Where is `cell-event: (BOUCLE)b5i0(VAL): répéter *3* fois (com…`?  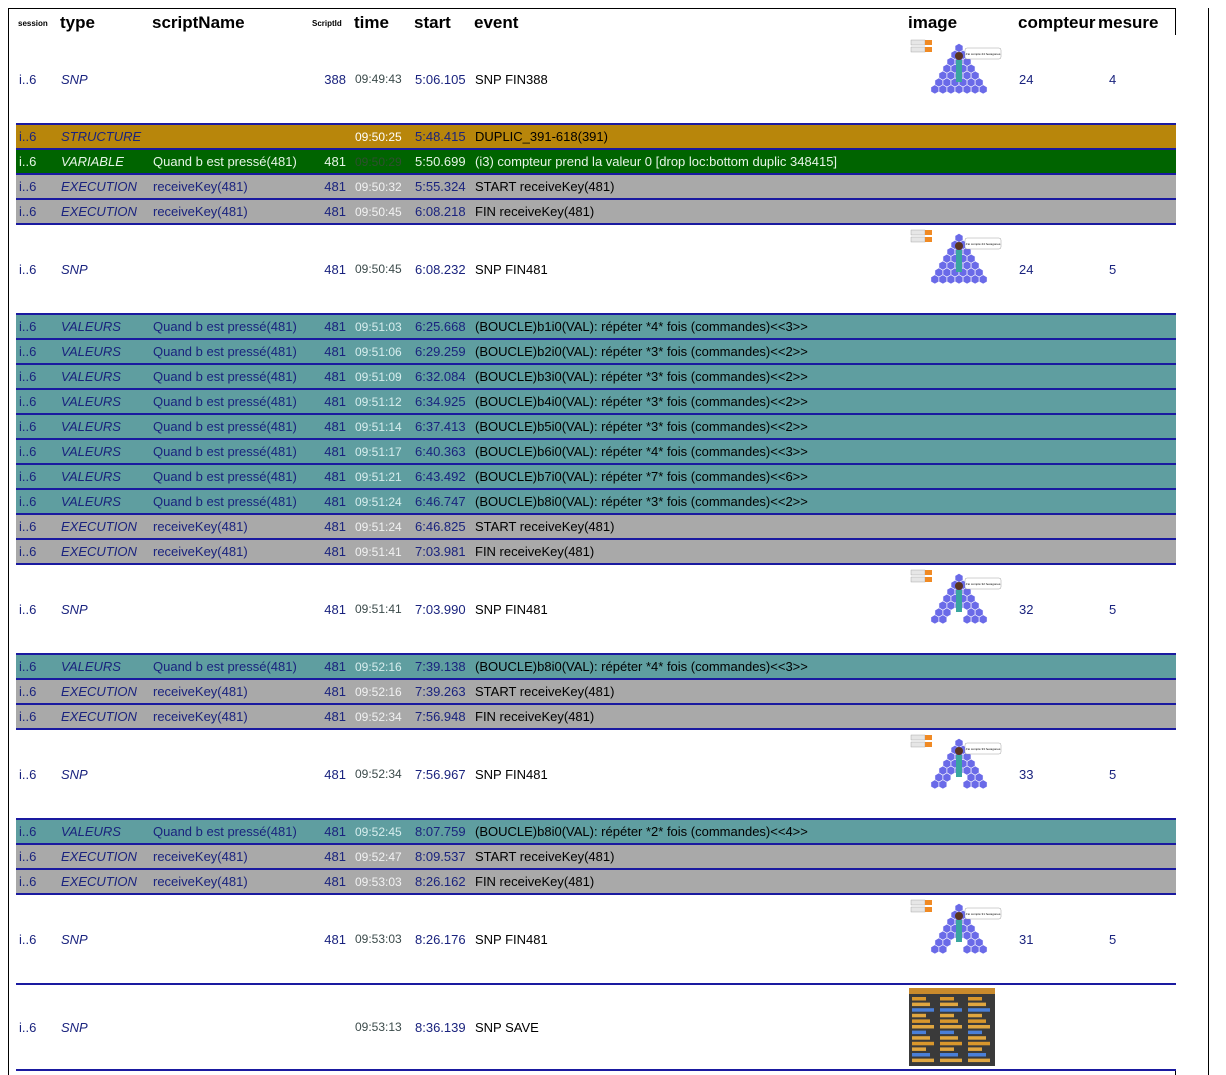
cell-event: (BOUCLE)b5i0(VAL): répéter *3* fois (com… is located at coordinates (689, 427).